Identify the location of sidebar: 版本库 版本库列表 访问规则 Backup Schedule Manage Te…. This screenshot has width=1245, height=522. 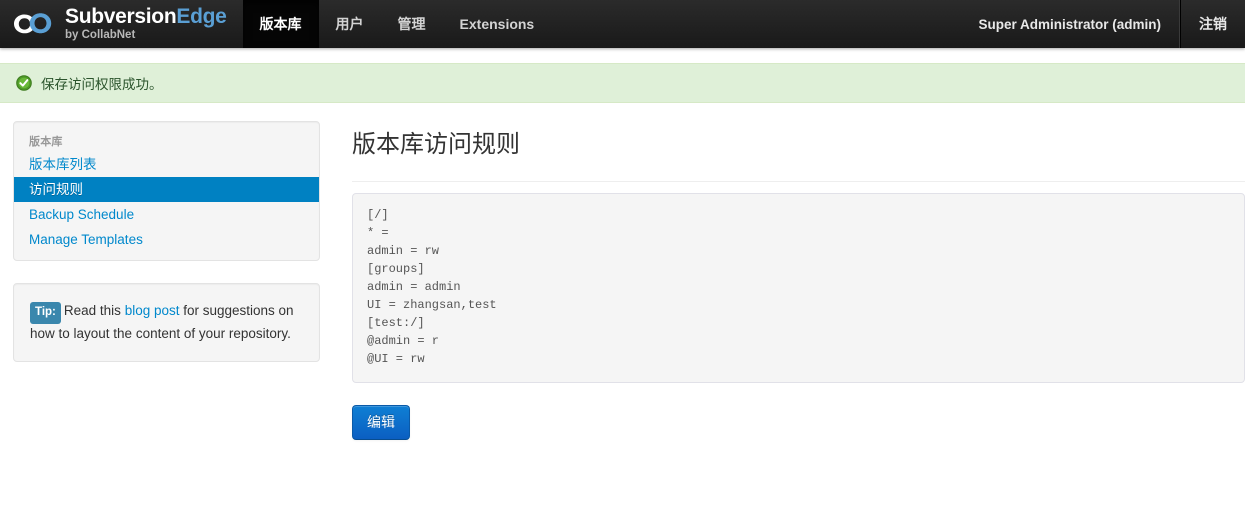
(166, 241).